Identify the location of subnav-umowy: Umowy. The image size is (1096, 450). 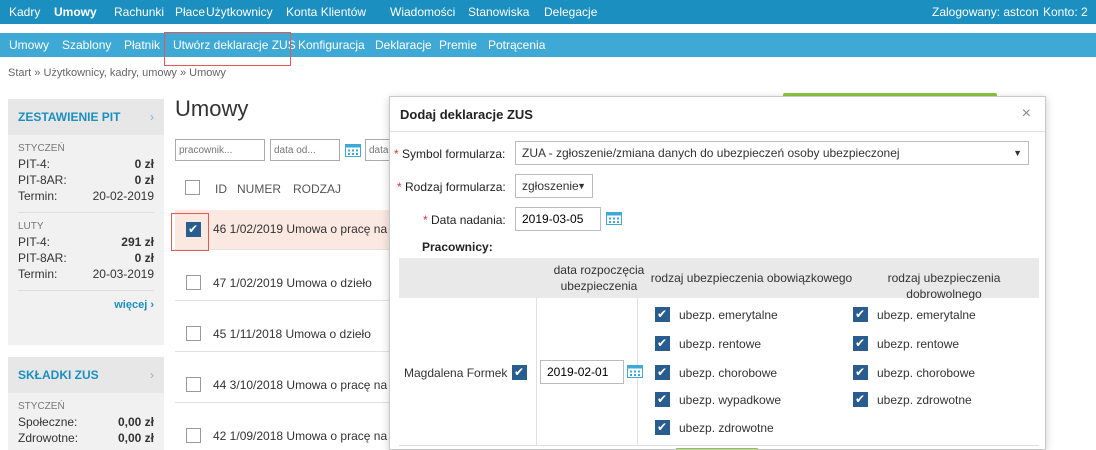
(29, 45).